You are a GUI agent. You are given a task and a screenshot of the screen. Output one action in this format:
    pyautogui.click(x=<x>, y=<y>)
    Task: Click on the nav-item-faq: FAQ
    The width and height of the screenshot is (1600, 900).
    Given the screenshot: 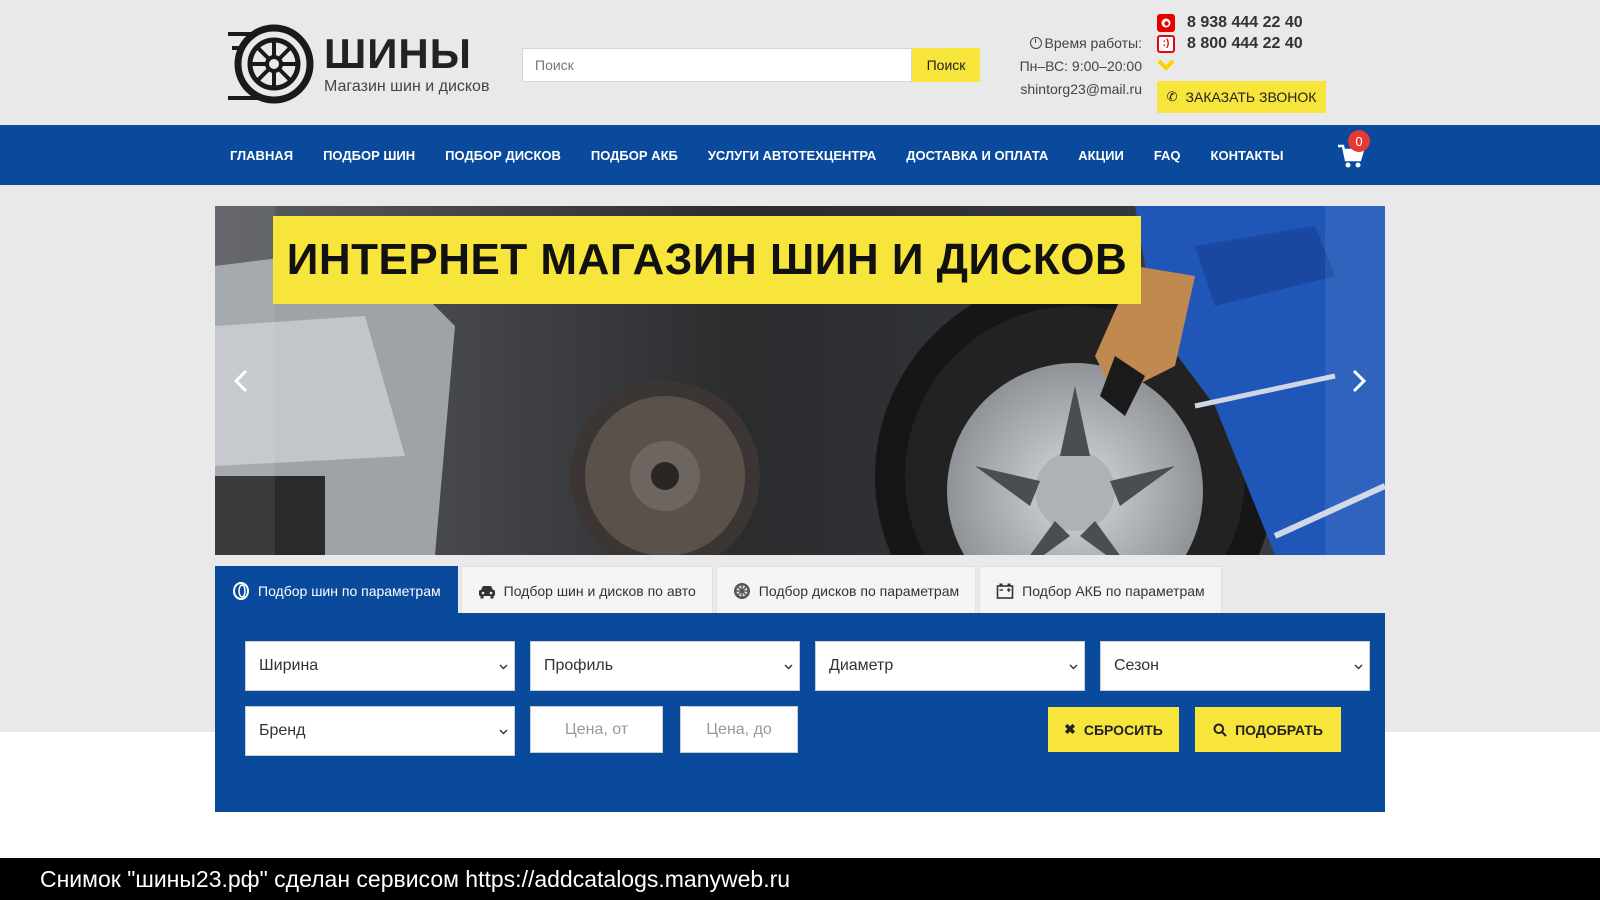 What is the action you would take?
    pyautogui.click(x=1167, y=155)
    